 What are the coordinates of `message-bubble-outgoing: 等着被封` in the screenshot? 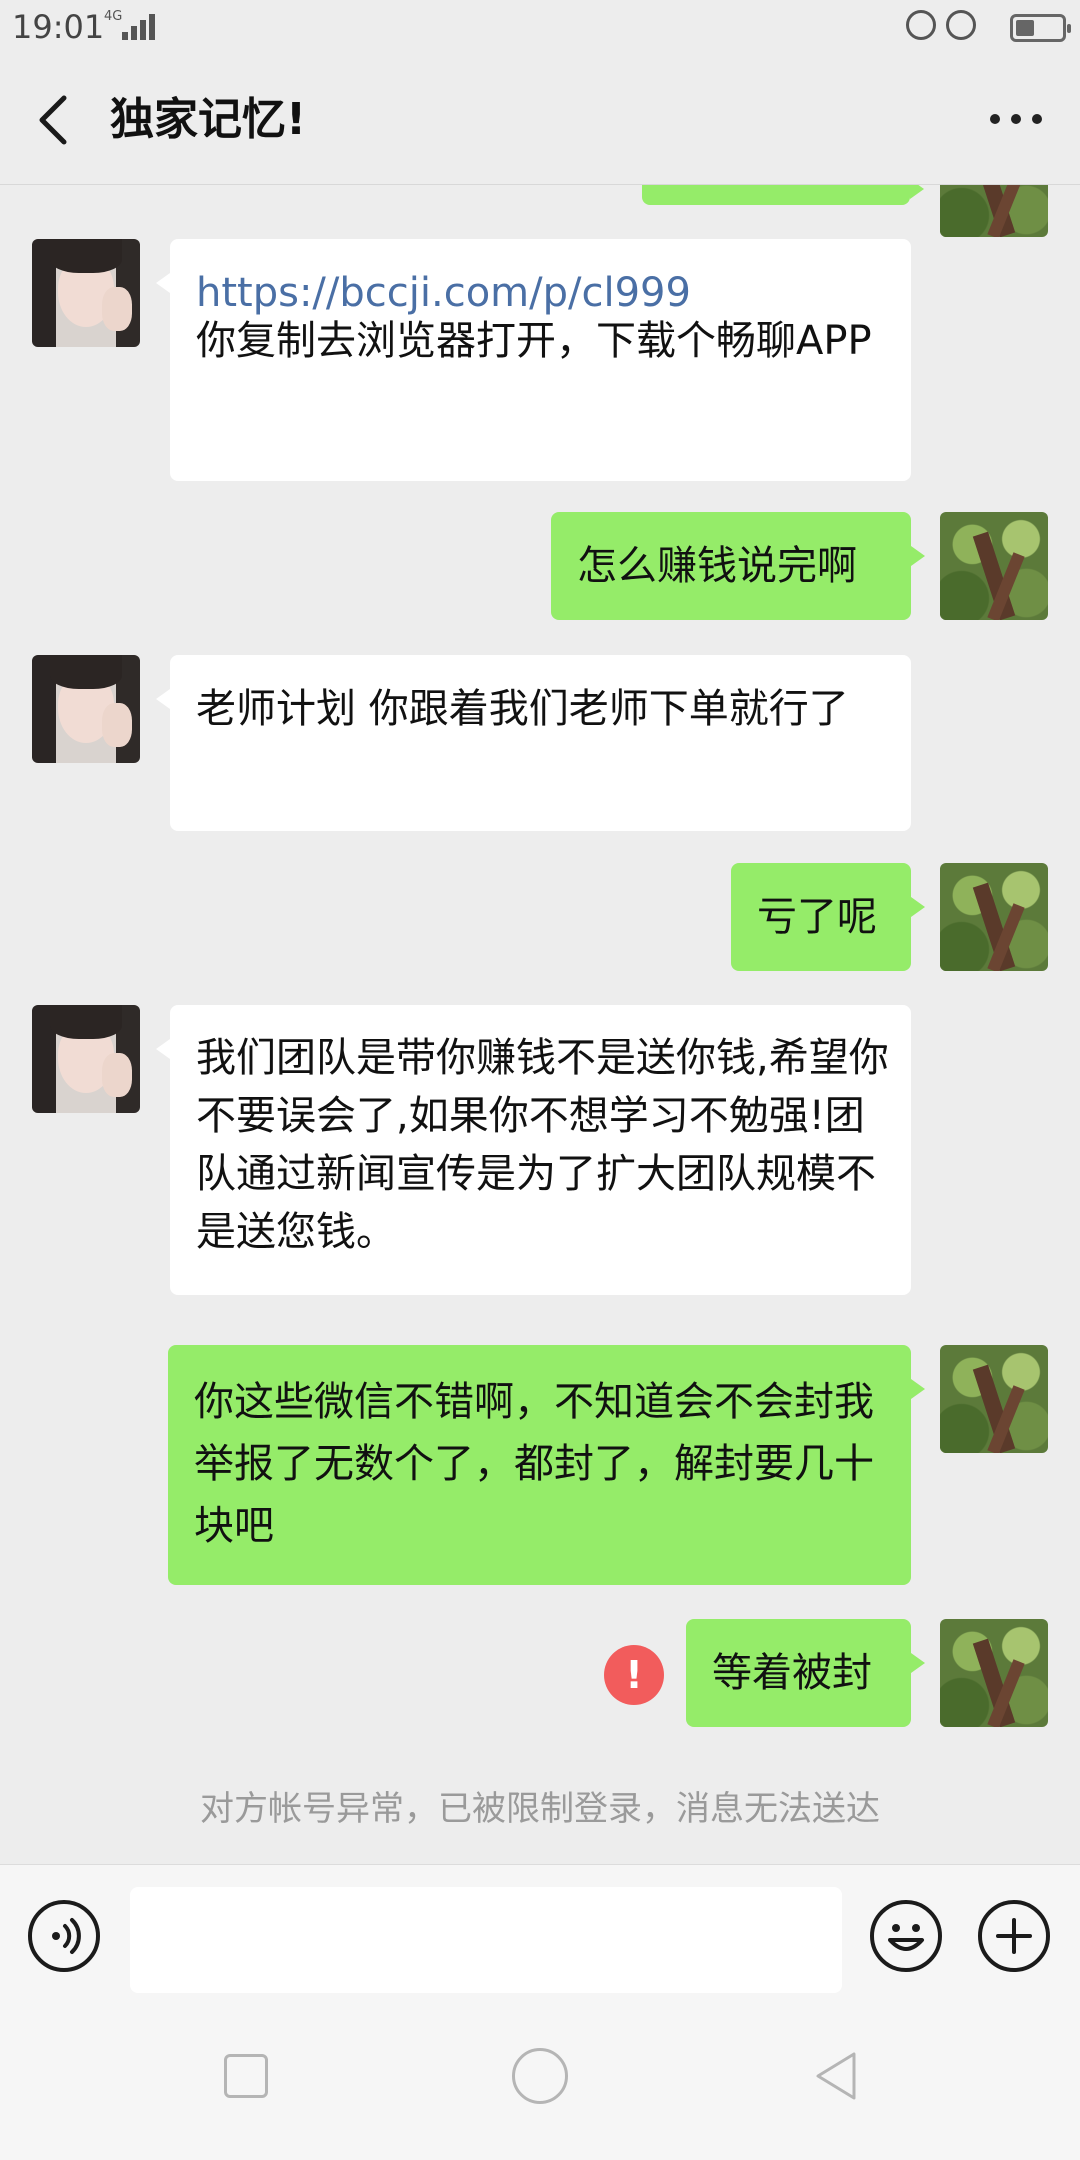 It's located at (805, 1673).